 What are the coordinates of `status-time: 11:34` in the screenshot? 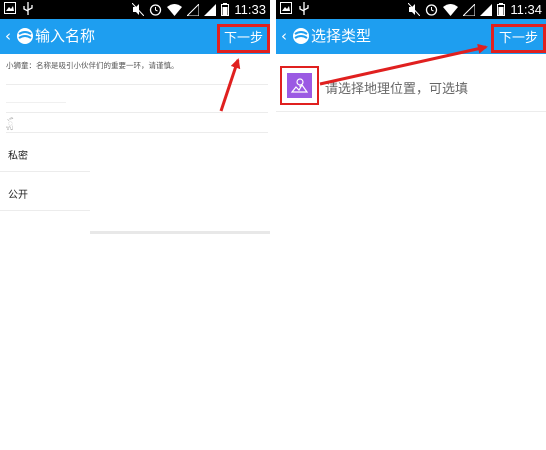 It's located at (526, 9).